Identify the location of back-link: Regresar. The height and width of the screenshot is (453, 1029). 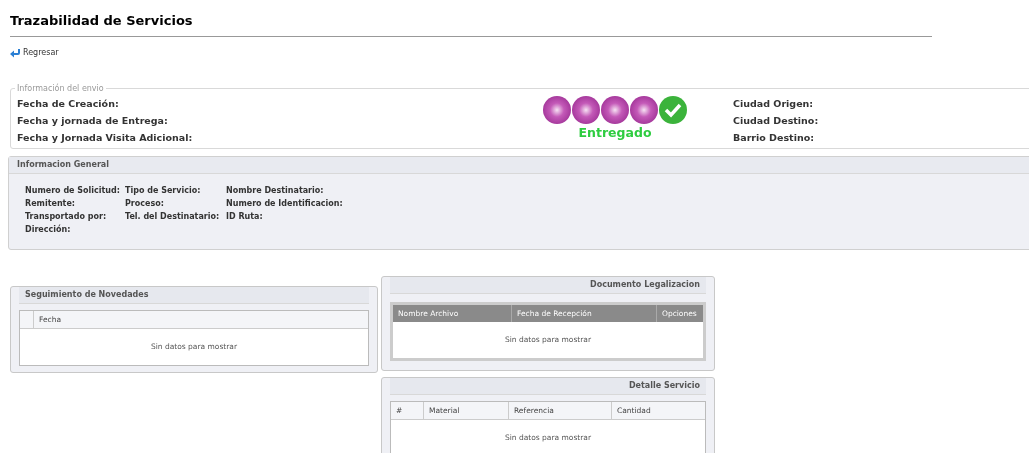
(34, 53).